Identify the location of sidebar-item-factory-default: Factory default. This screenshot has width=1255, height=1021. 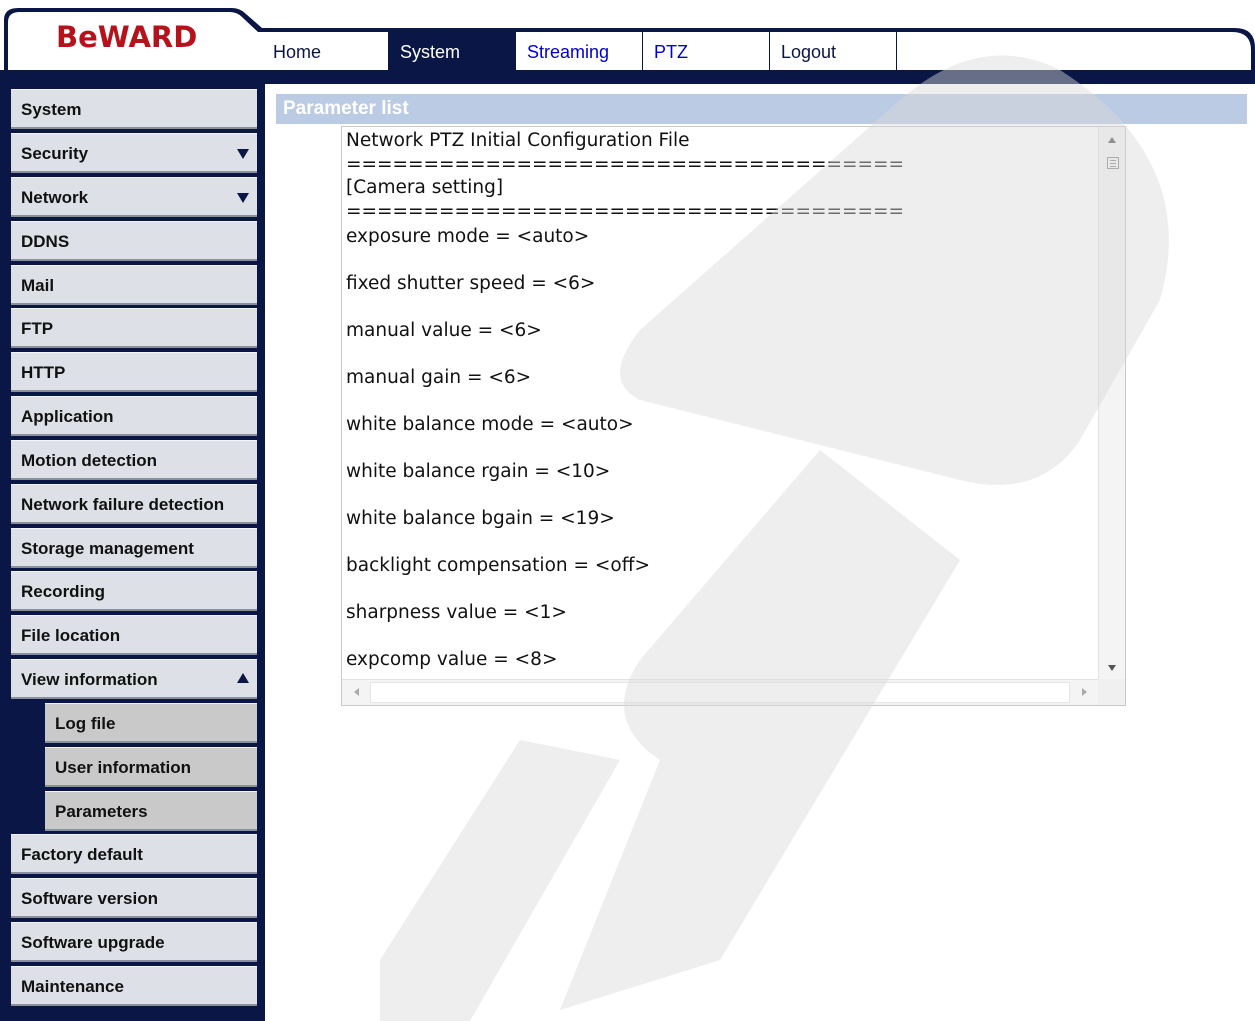
(134, 854).